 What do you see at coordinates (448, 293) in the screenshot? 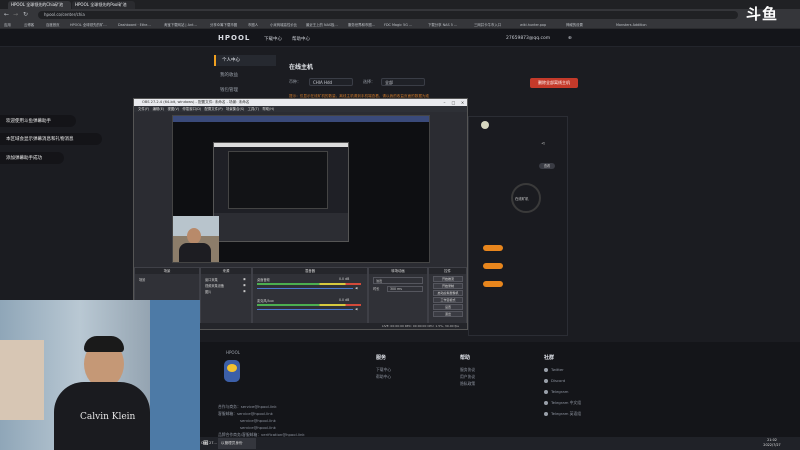
I see `virtual-camera-button: 启动虚拟摄像机` at bounding box center [448, 293].